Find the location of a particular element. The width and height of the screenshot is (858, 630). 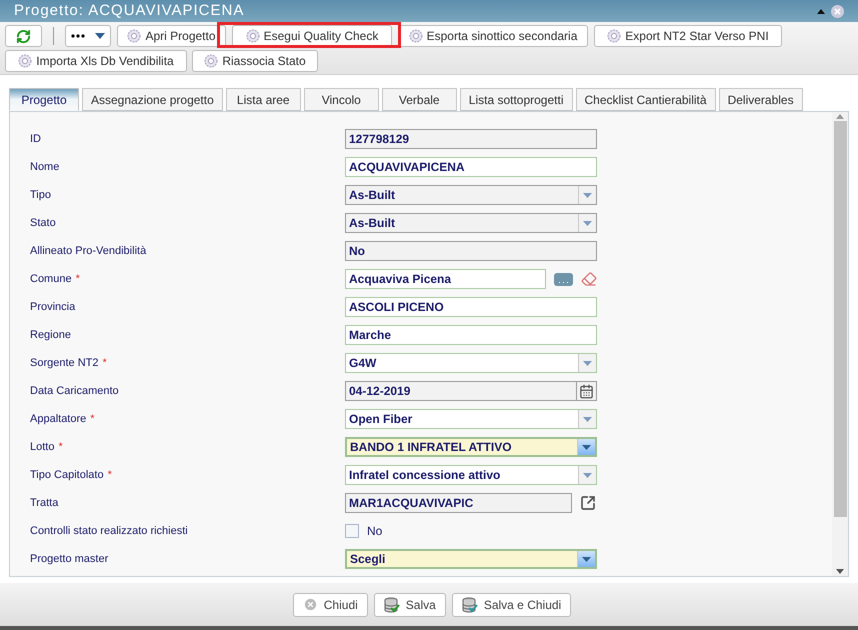

collapse-icon is located at coordinates (821, 11).